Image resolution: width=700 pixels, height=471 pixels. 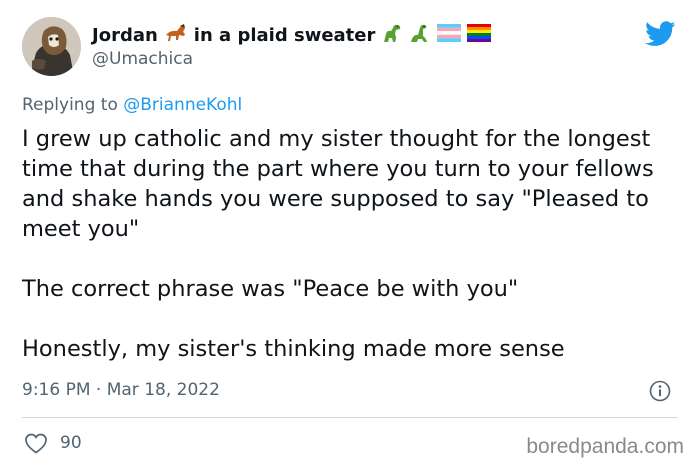 I want to click on divider, so click(x=350, y=417).